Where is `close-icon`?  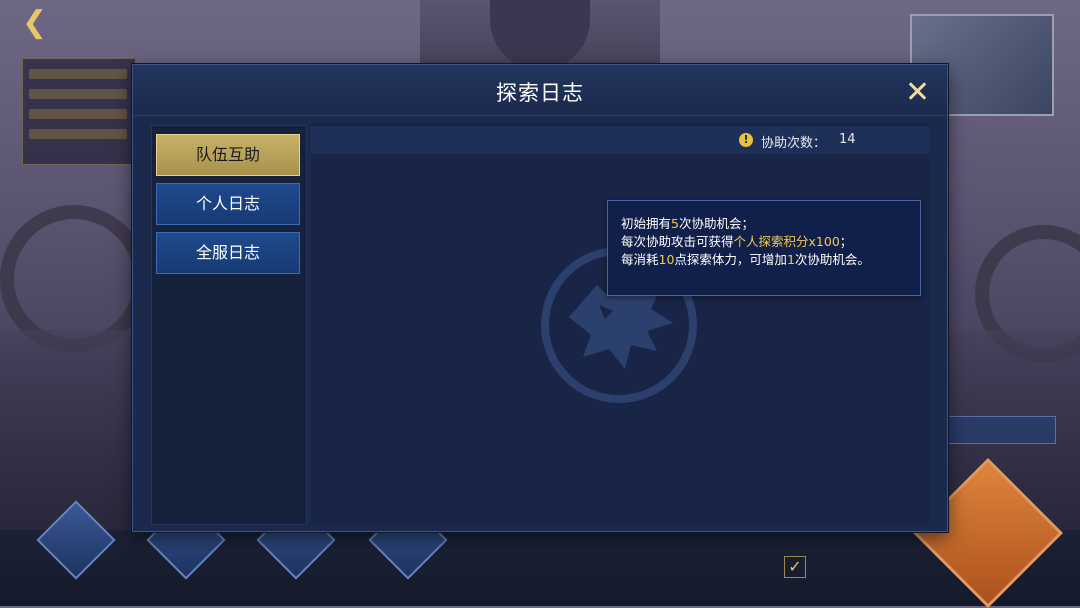
close-icon is located at coordinates (917, 91).